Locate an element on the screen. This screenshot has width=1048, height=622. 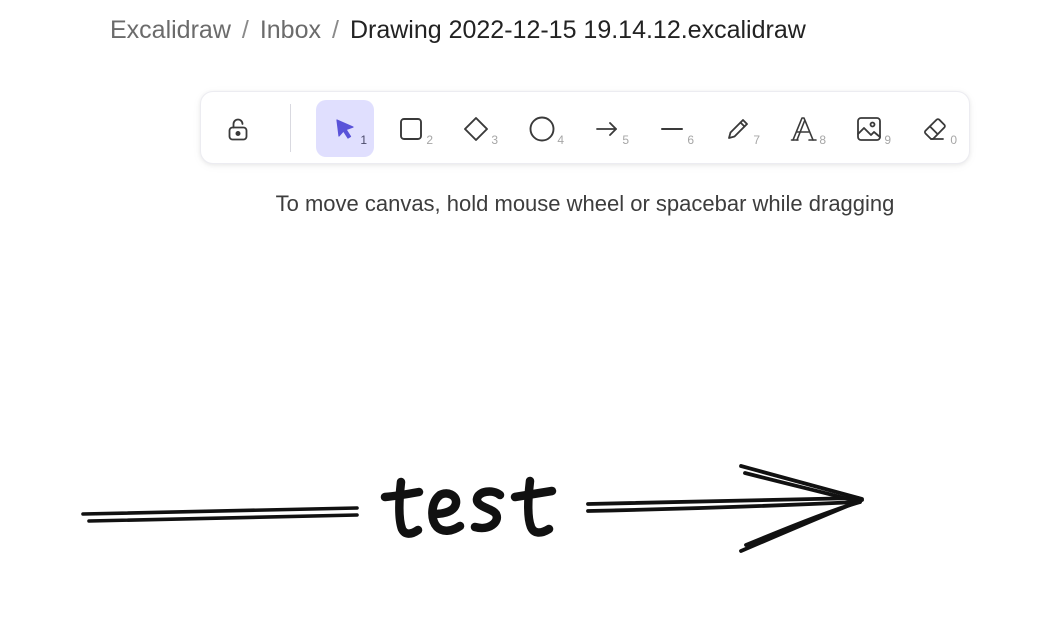
left-line-element is located at coordinates (220, 514).